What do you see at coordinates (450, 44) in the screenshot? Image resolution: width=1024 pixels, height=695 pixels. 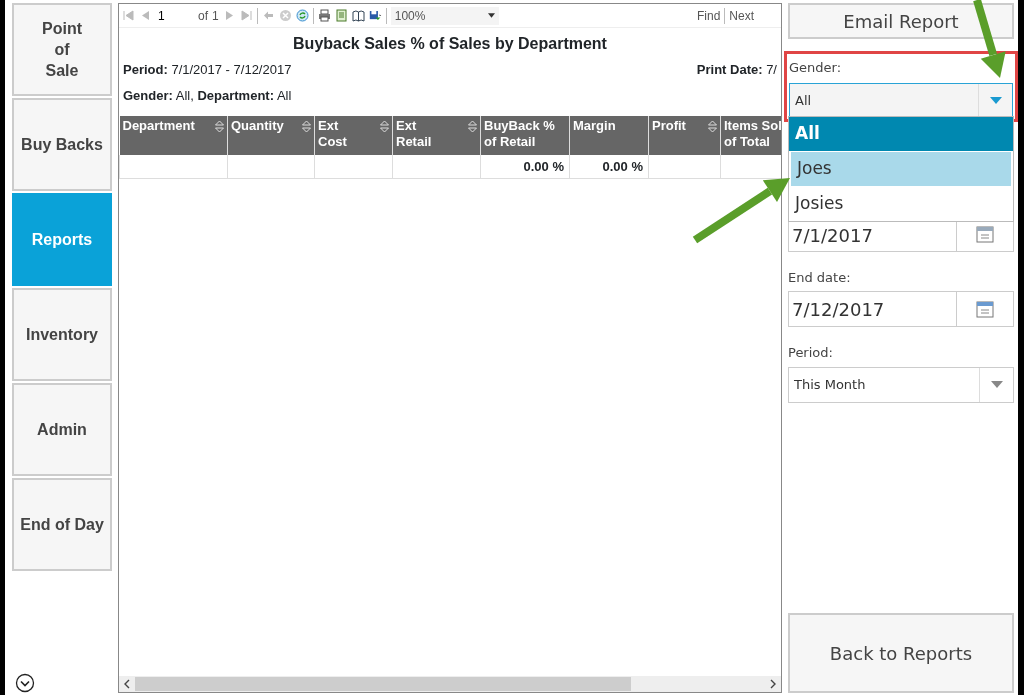 I see `report-title: Buyback Sales % of Sales by Department` at bounding box center [450, 44].